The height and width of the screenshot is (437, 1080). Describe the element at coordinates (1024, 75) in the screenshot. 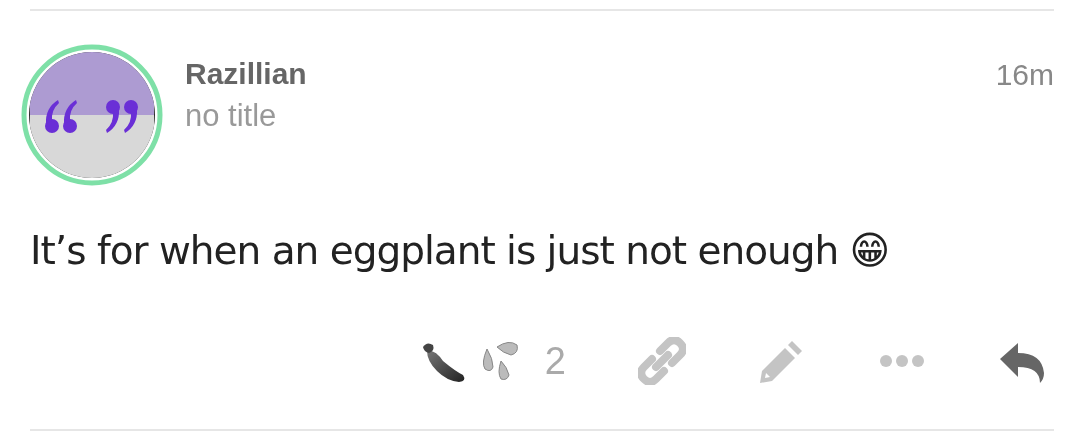

I see `post-time: 16m` at that location.